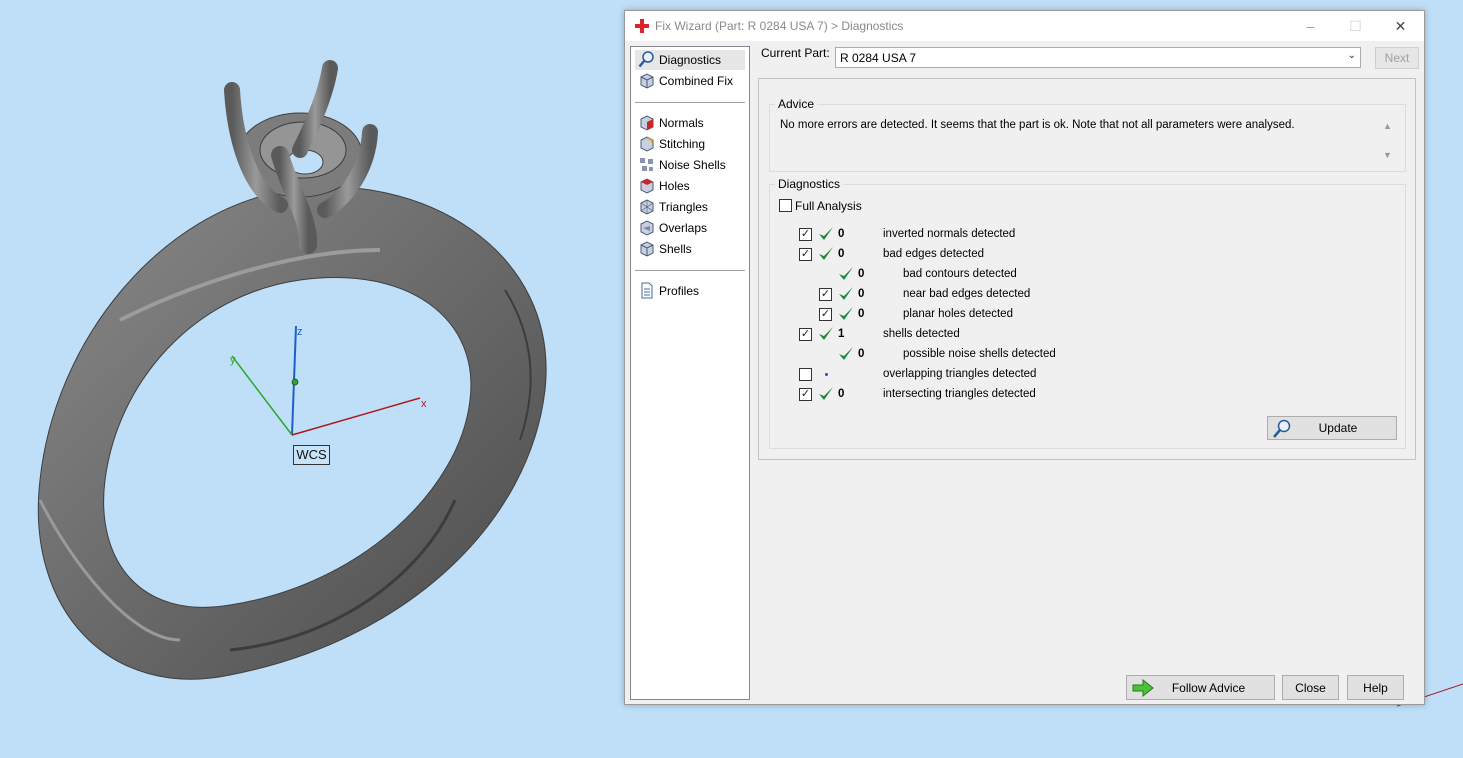 This screenshot has height=758, width=1463. Describe the element at coordinates (959, 394) in the screenshot. I see `row-label: intersecting triangles detected` at that location.